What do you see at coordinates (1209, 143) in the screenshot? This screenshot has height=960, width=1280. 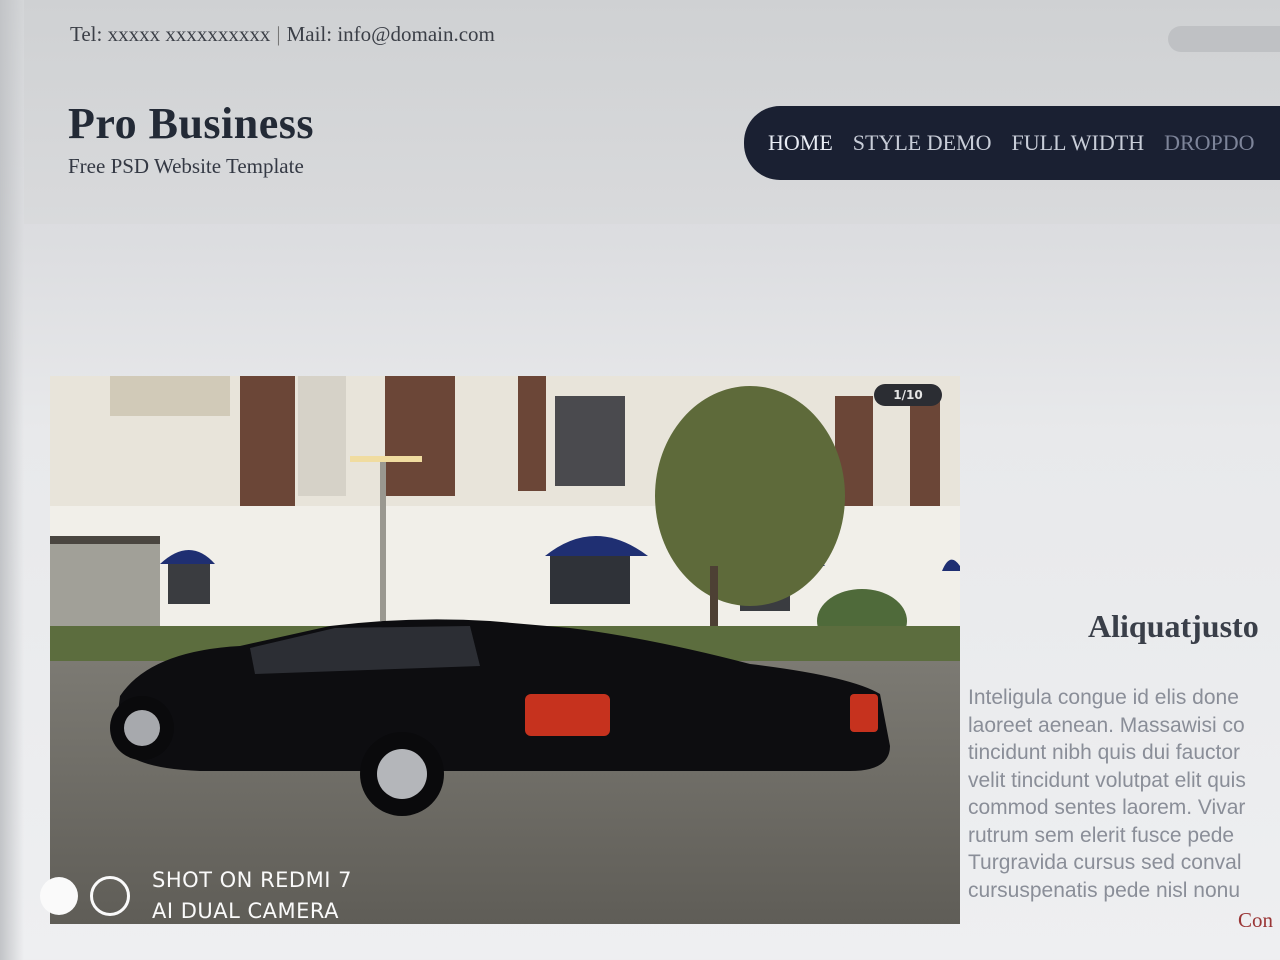 I see `nav-item-dropdown: DROPDO` at bounding box center [1209, 143].